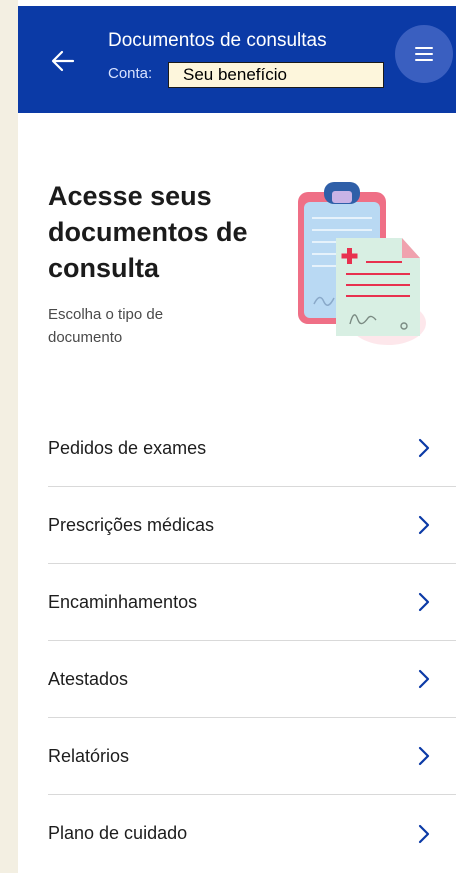 Image resolution: width=456 pixels, height=873 pixels. I want to click on page-title: Documentos de consultas, so click(217, 40).